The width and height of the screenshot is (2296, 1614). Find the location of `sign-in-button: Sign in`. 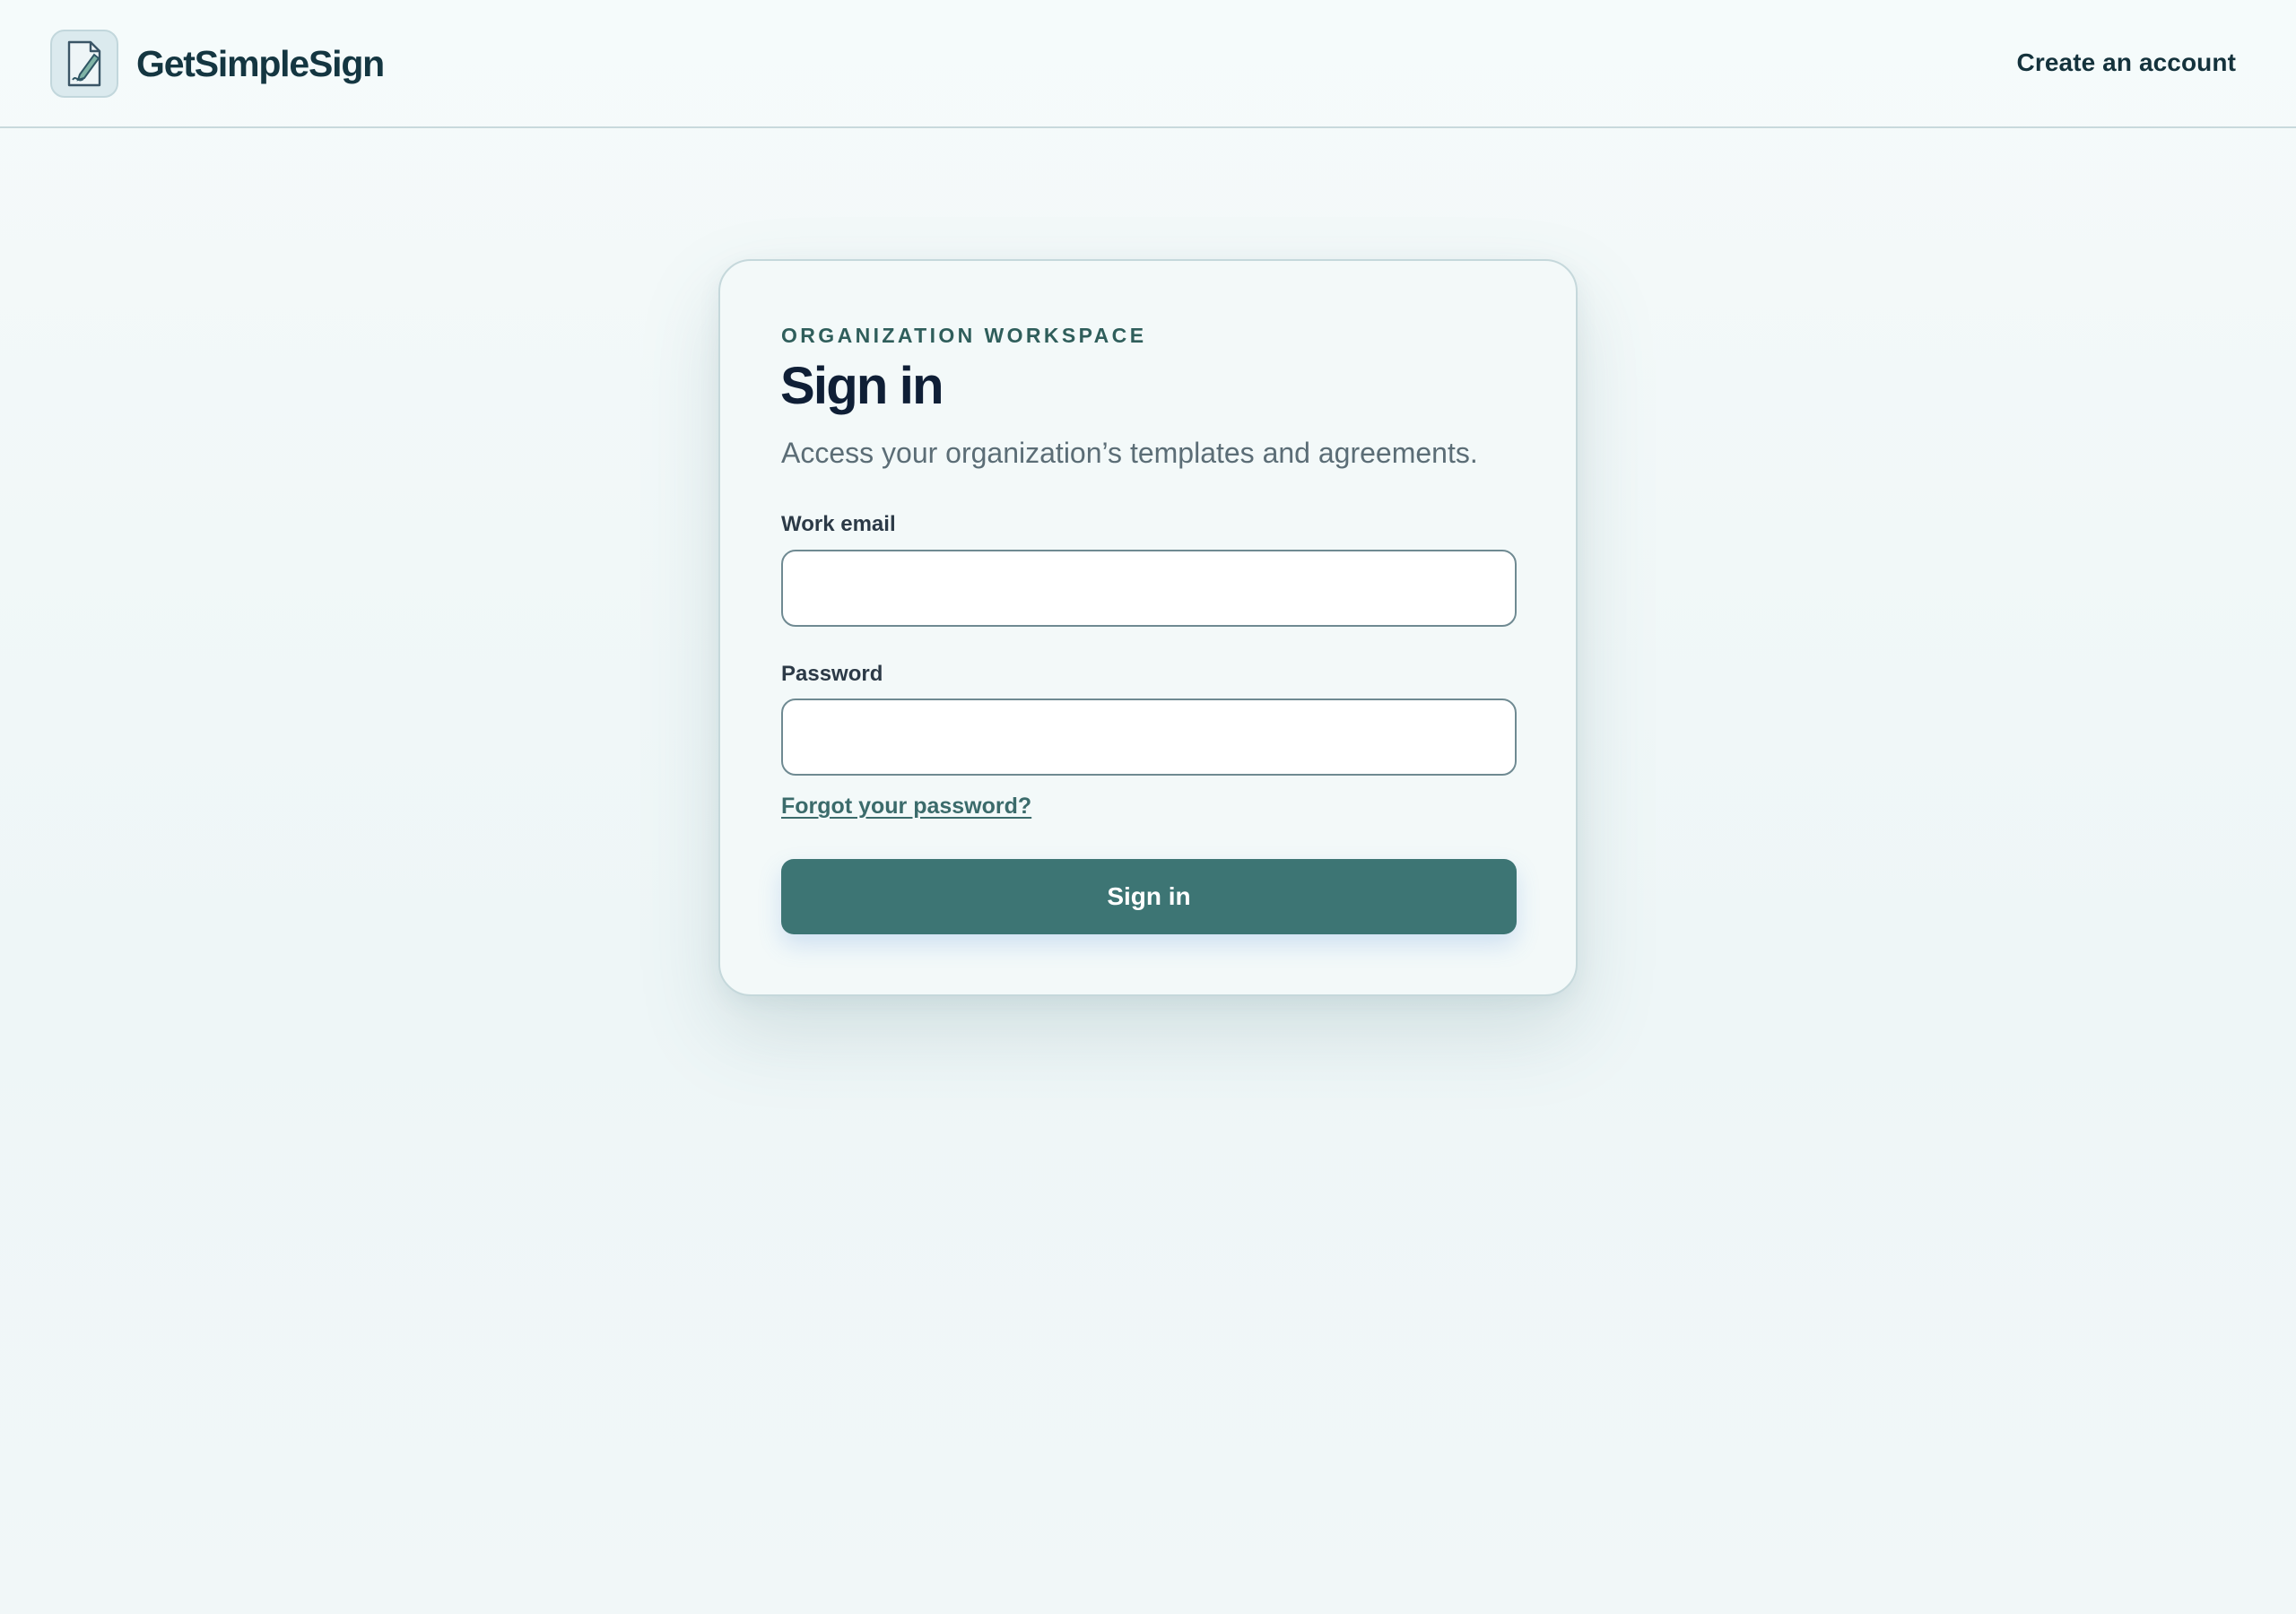

sign-in-button: Sign in is located at coordinates (1149, 896).